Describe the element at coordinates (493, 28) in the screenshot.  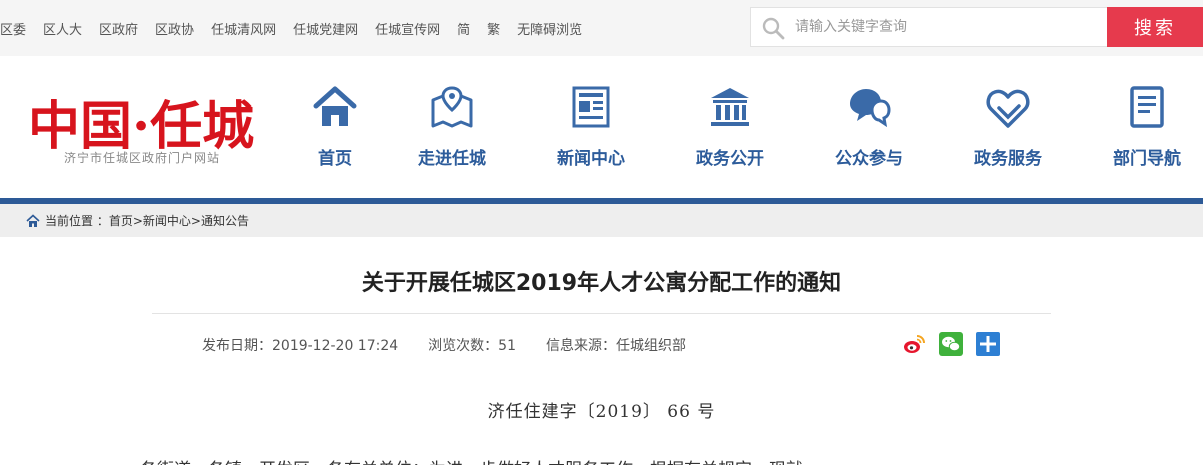
I see `top-link-traditional: 繁` at that location.